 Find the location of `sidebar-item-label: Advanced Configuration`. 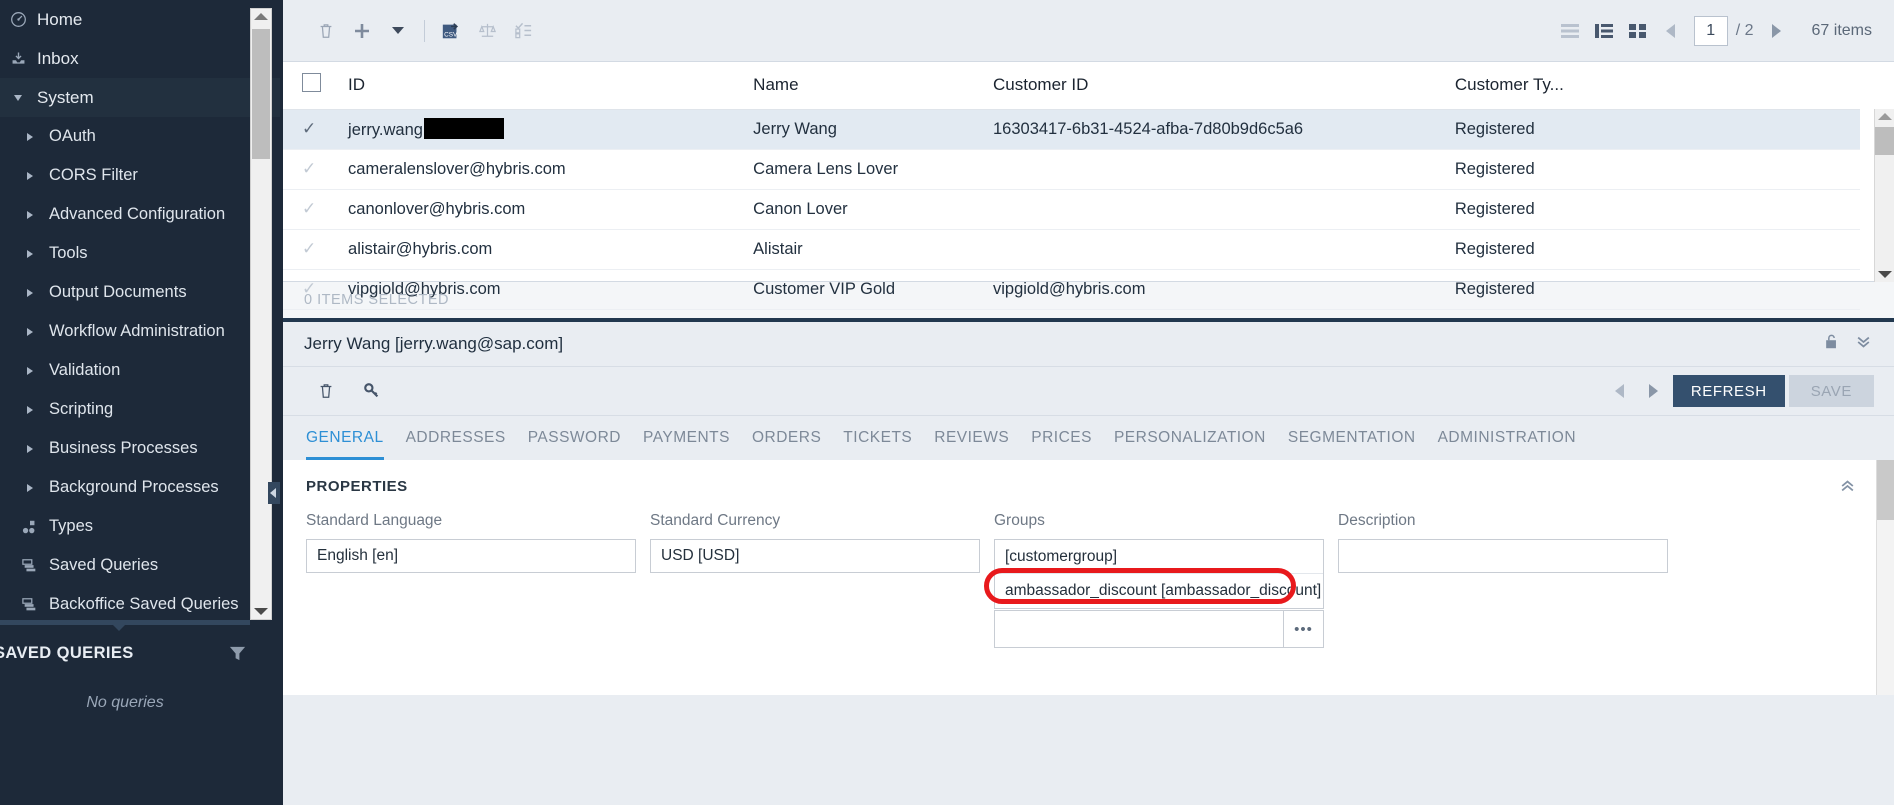

sidebar-item-label: Advanced Configuration is located at coordinates (137, 214).